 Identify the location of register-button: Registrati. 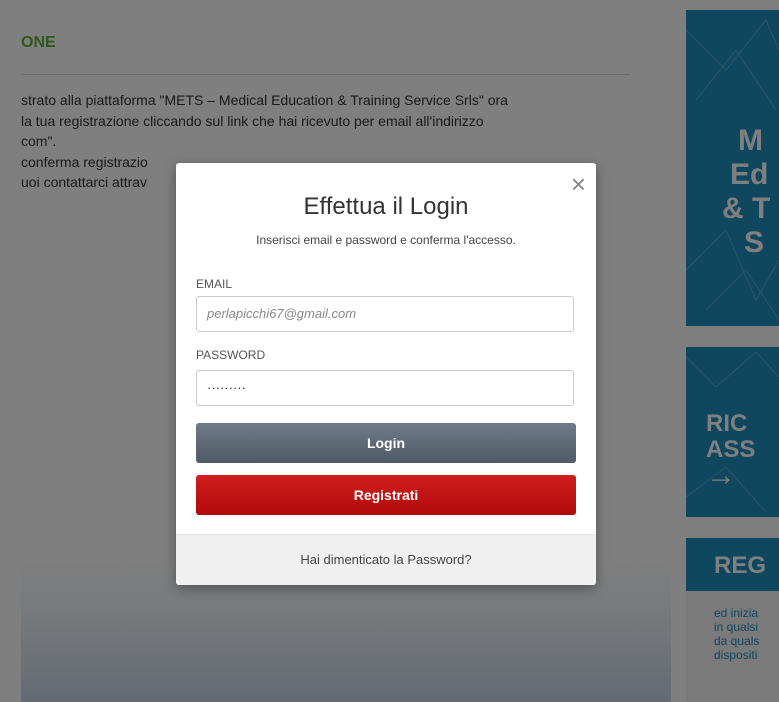
(386, 495).